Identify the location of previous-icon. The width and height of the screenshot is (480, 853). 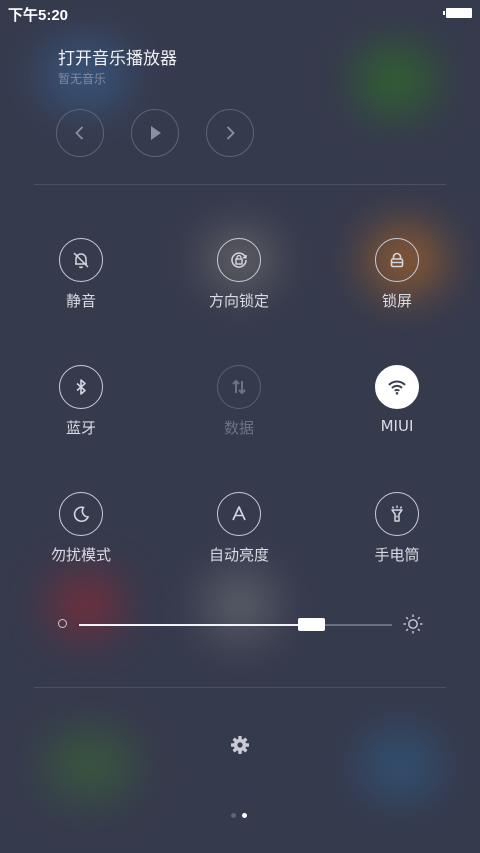
(79, 133).